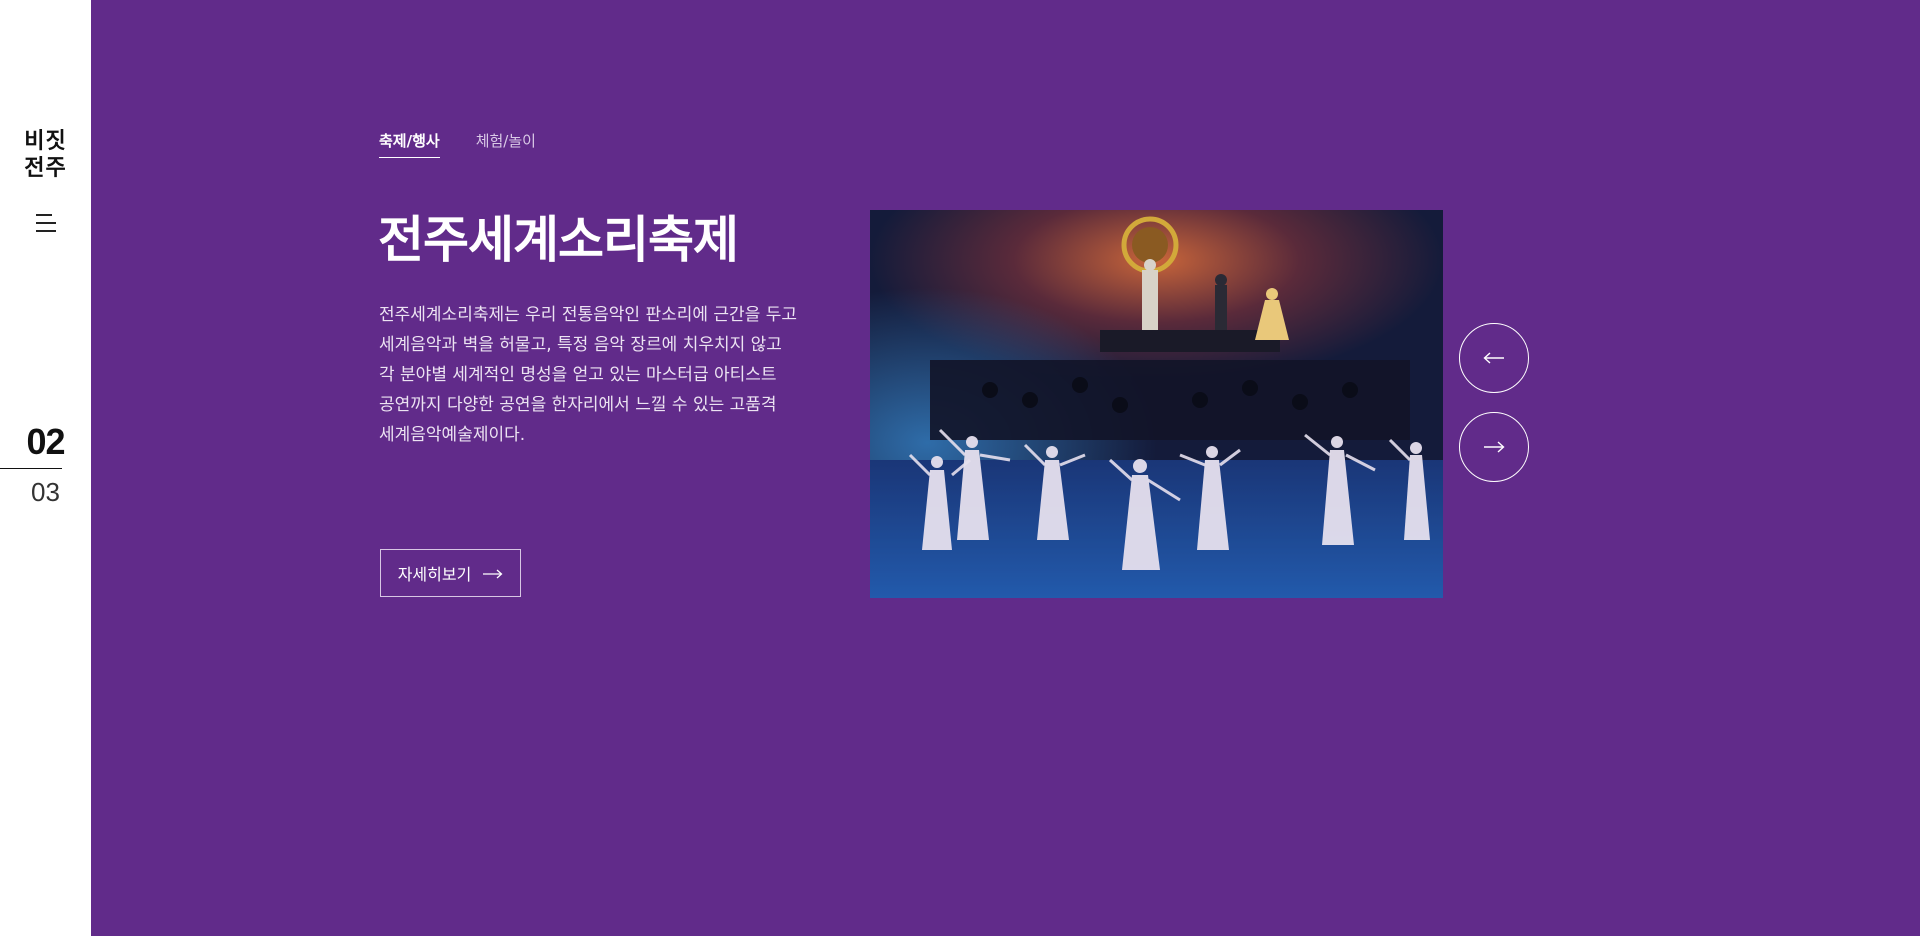  Describe the element at coordinates (434, 574) in the screenshot. I see `more-button-label: 자세히보기` at that location.